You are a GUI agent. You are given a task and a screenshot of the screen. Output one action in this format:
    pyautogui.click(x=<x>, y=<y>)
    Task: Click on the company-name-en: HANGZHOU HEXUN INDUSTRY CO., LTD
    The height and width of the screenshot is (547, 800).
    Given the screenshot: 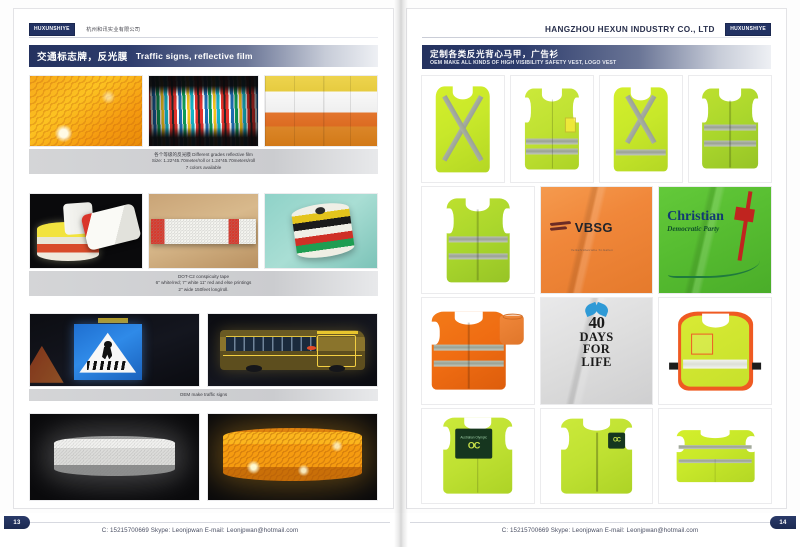 What is the action you would take?
    pyautogui.click(x=629, y=30)
    